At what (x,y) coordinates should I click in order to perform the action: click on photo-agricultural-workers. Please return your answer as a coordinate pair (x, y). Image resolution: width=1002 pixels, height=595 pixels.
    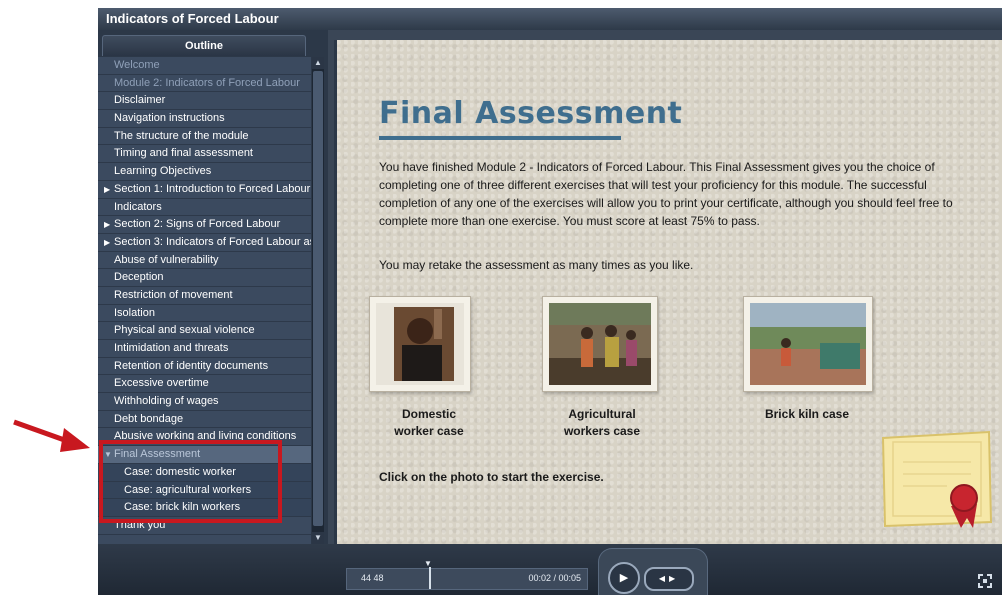
    Looking at the image, I should click on (600, 344).